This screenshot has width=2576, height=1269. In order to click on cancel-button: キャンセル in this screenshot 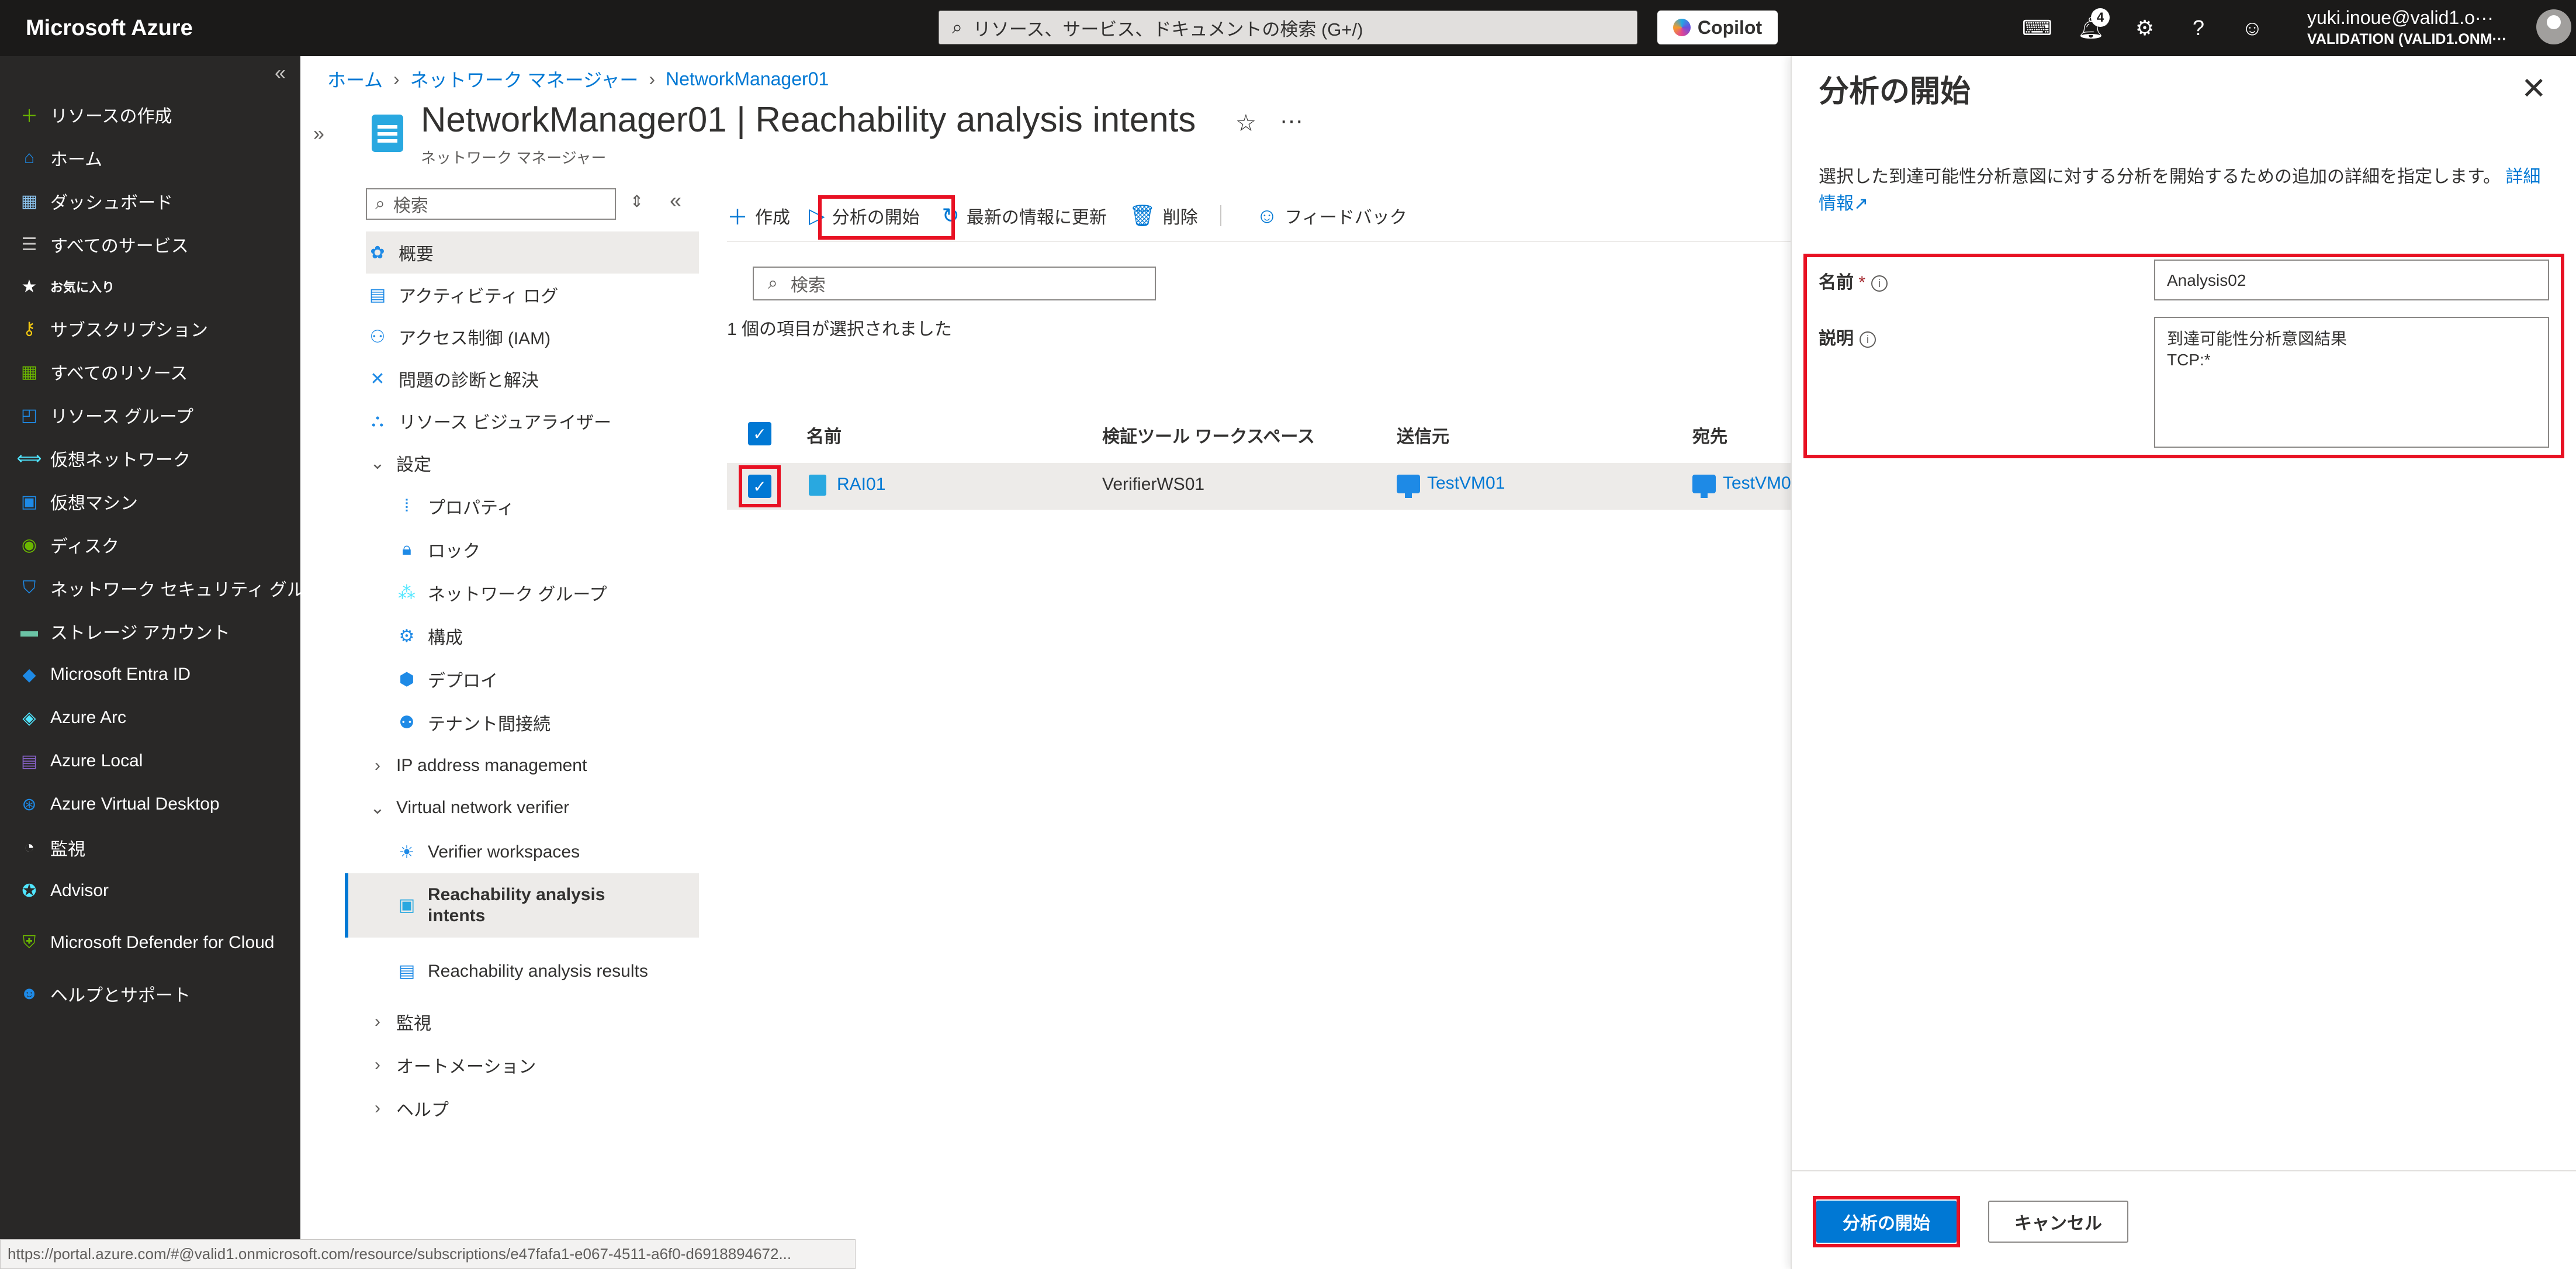, I will do `click(2058, 1222)`.